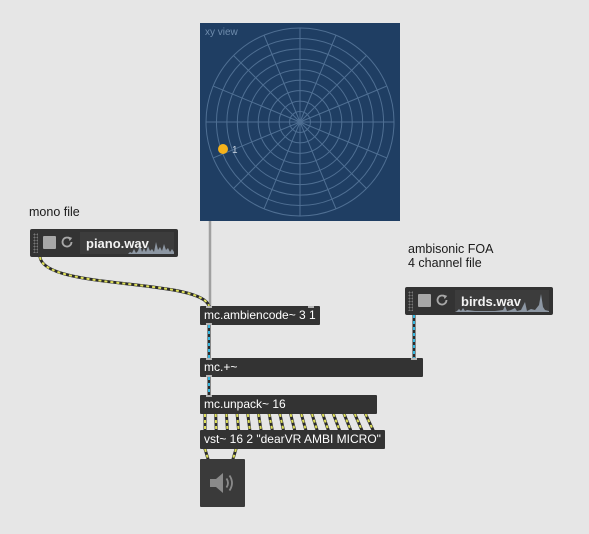  I want to click on object-text: mc.ambiencode~ 3 1, so click(260, 315).